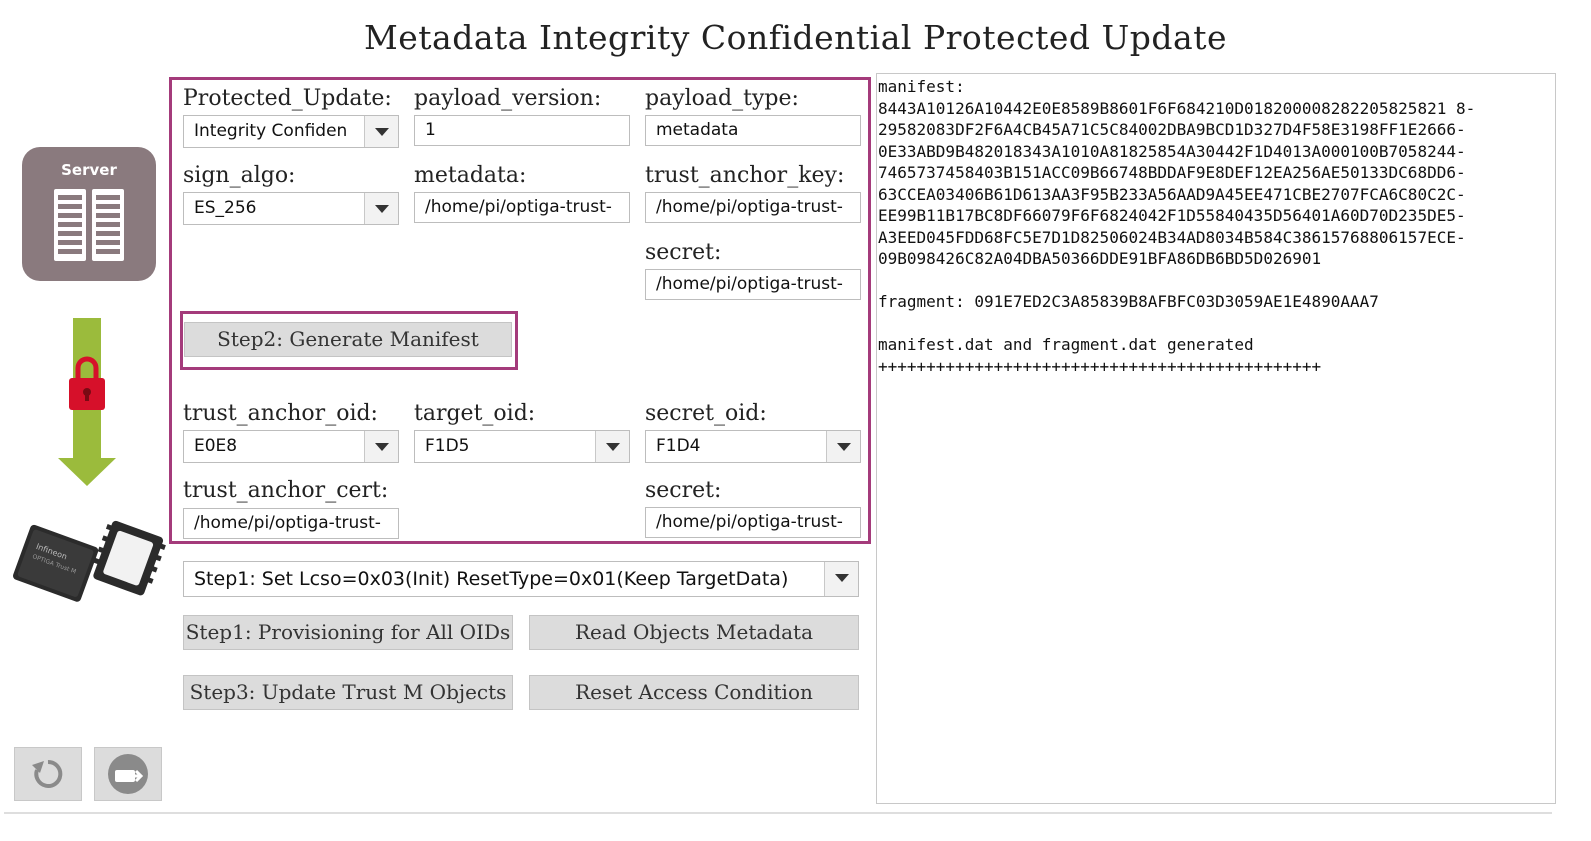 This screenshot has height=841, width=1591. Describe the element at coordinates (348, 339) in the screenshot. I see `generate-manifest-button: Step2: Generate Manifest` at that location.